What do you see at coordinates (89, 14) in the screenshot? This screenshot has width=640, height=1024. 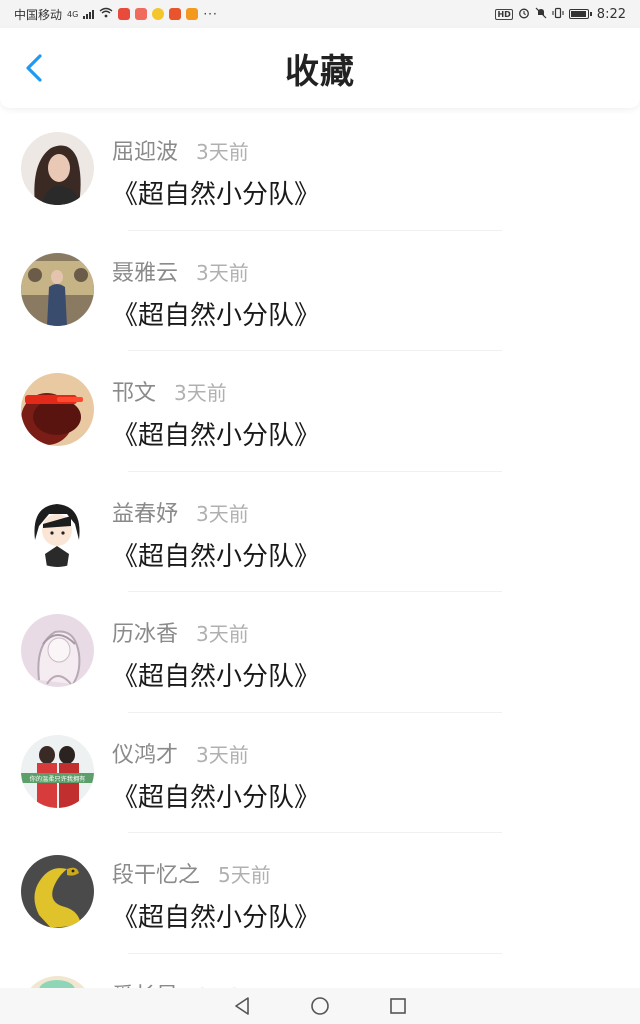 I see `signal-icon` at bounding box center [89, 14].